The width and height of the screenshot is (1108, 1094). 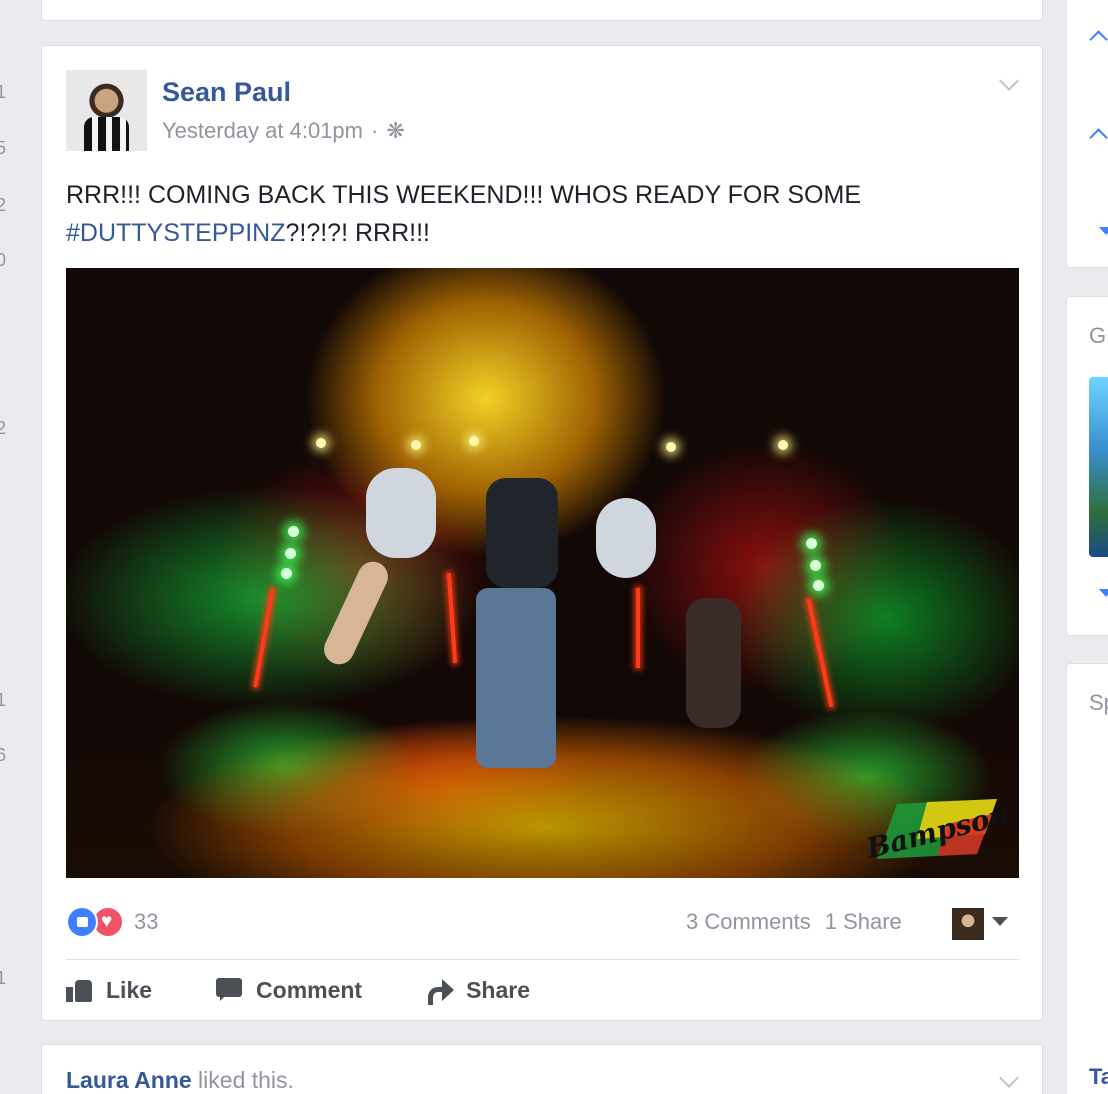 What do you see at coordinates (1087, 466) in the screenshot?
I see `right-card-2: G` at bounding box center [1087, 466].